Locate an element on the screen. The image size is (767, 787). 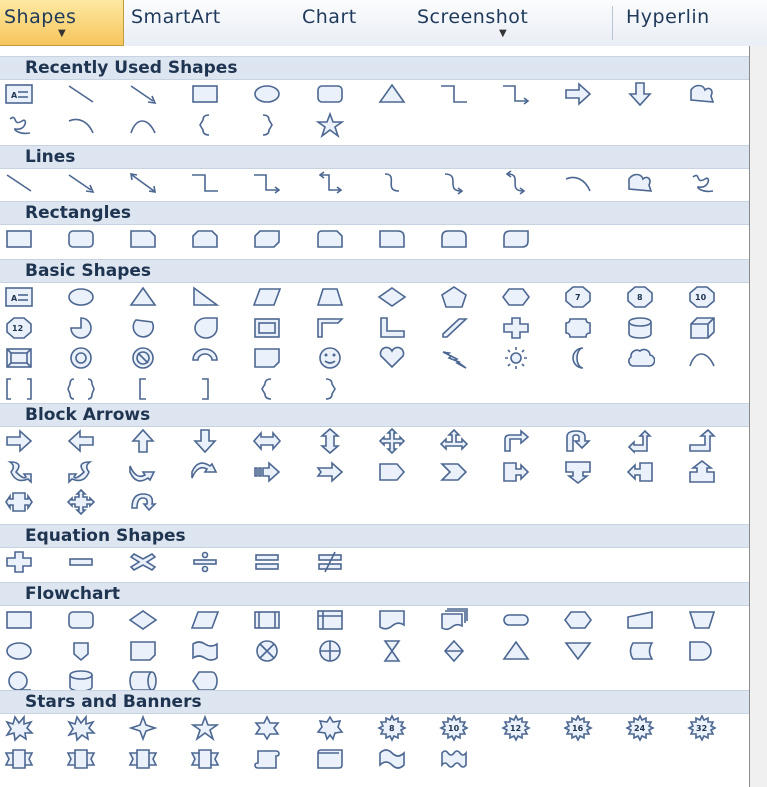
chart-button: Chart is located at coordinates (329, 23).